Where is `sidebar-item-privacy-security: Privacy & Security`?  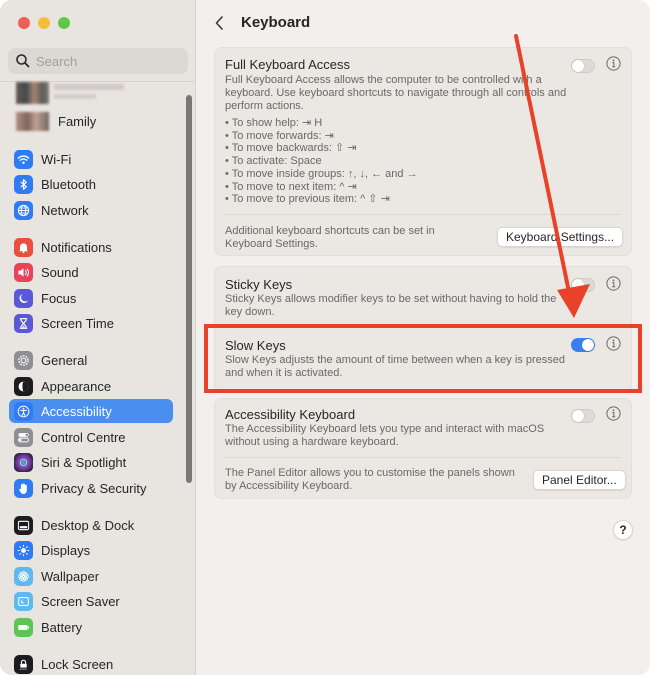 sidebar-item-privacy-security: Privacy & Security is located at coordinates (91, 488).